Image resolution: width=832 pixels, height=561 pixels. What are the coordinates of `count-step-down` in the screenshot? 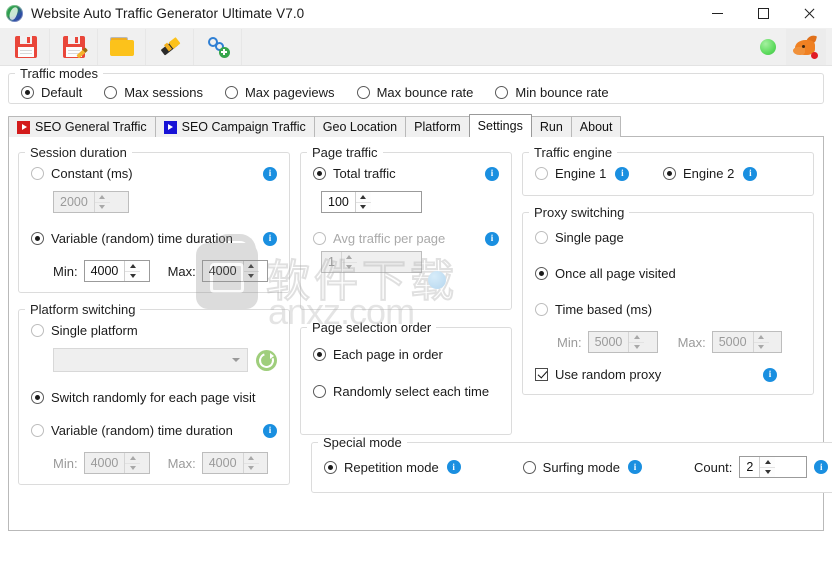 It's located at (767, 473).